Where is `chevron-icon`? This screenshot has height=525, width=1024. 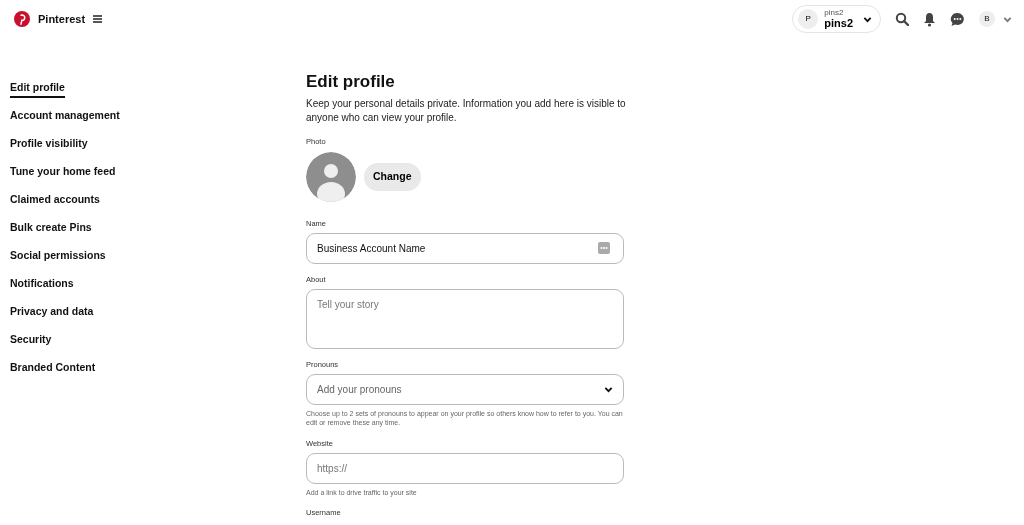
chevron-icon is located at coordinates (608, 390).